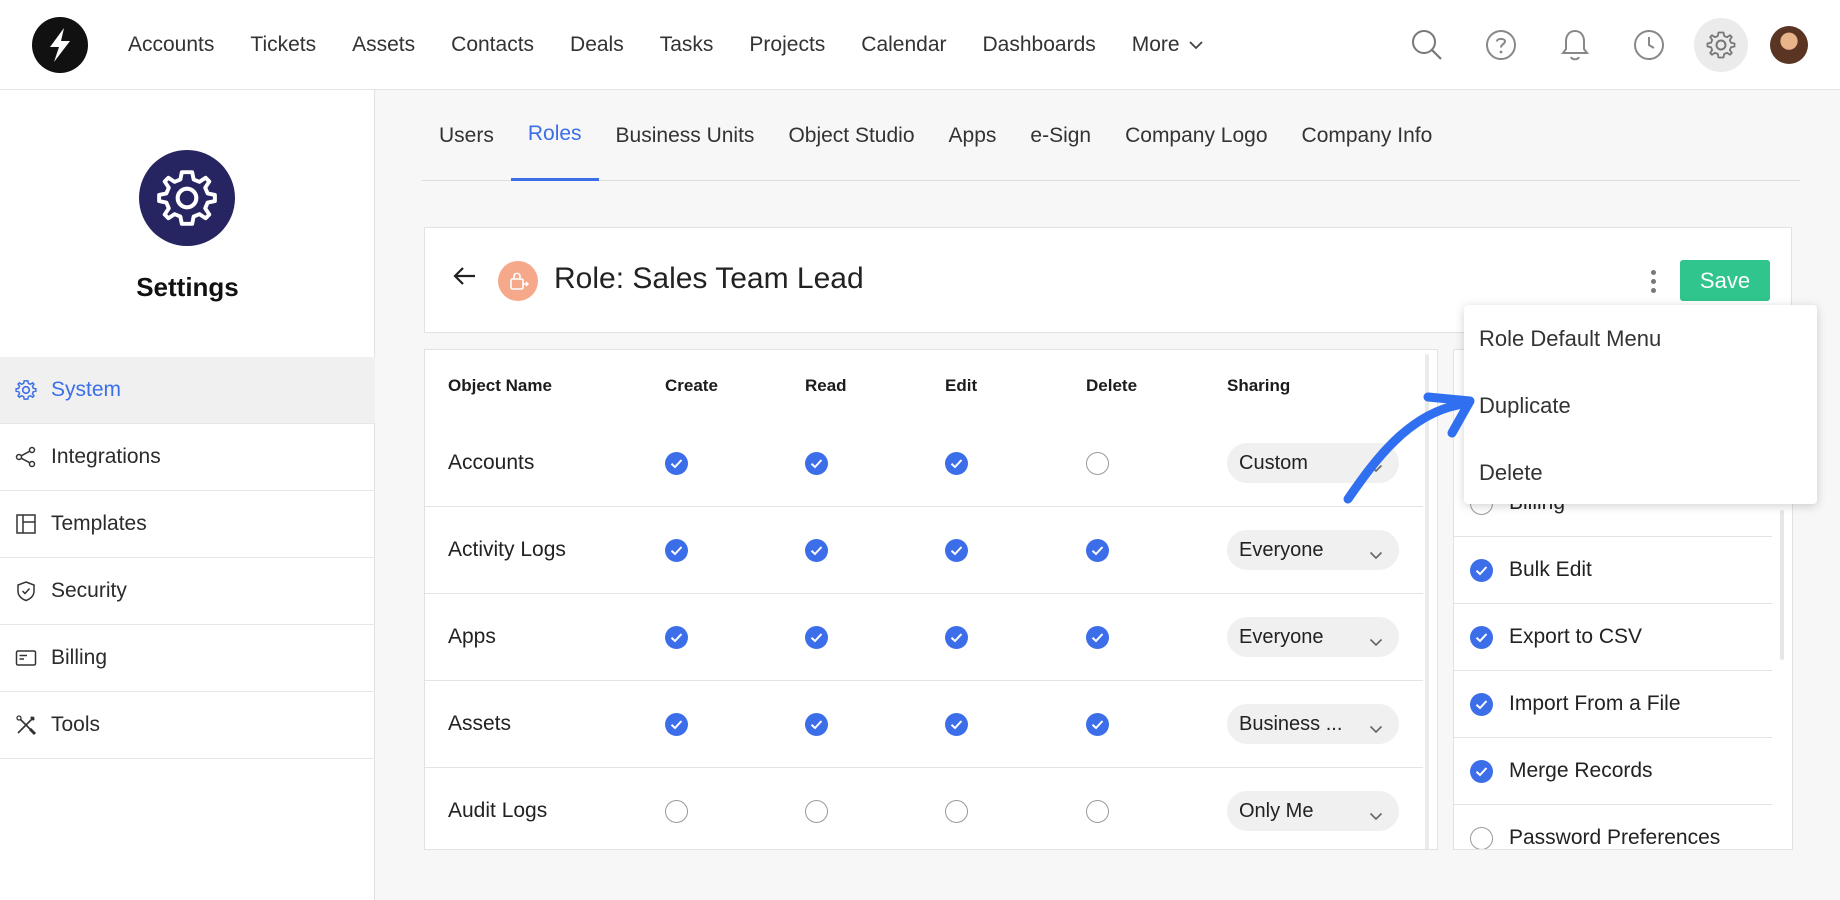  Describe the element at coordinates (1613, 704) in the screenshot. I see `permission-item: Import From a File` at that location.